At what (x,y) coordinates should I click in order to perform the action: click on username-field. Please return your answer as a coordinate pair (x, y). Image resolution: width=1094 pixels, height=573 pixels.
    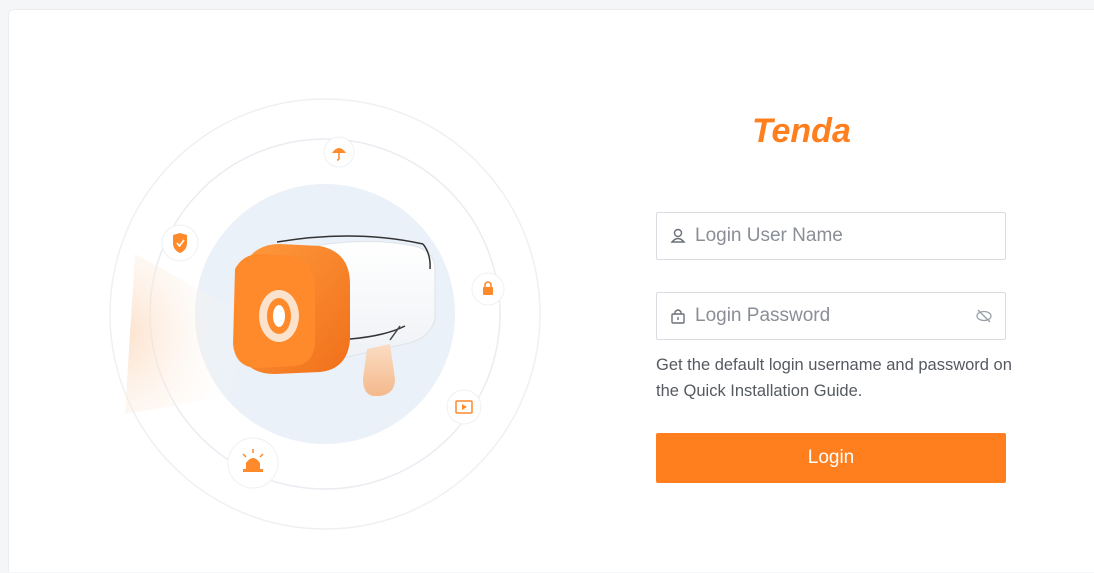
    Looking at the image, I should click on (831, 236).